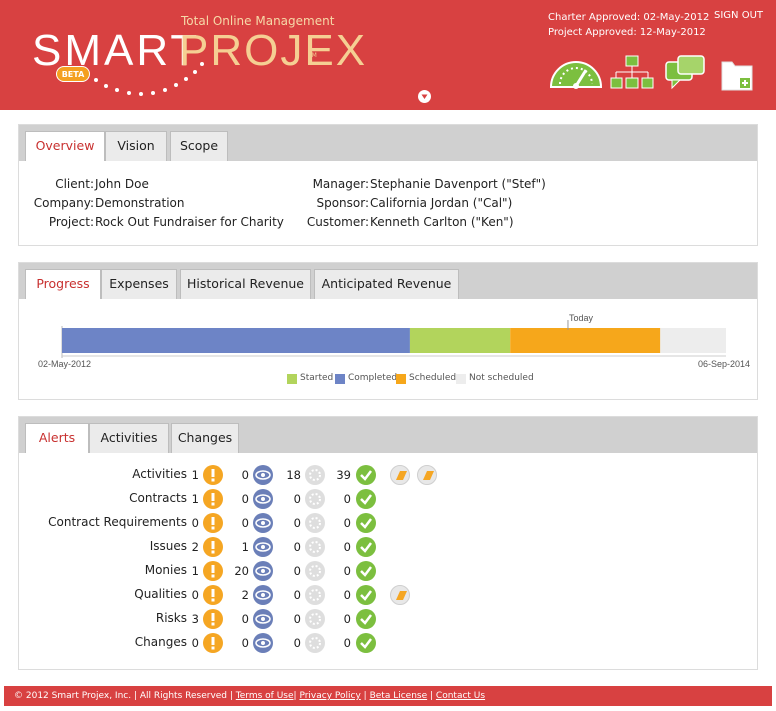 This screenshot has width=776, height=711. Describe the element at coordinates (581, 318) in the screenshot. I see `today-label: Today` at that location.